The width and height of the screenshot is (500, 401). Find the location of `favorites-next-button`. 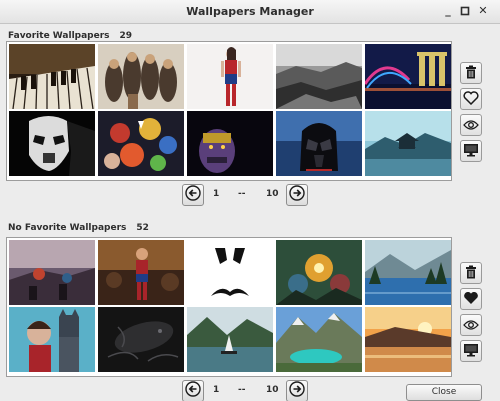

favorites-next-button is located at coordinates (297, 195).